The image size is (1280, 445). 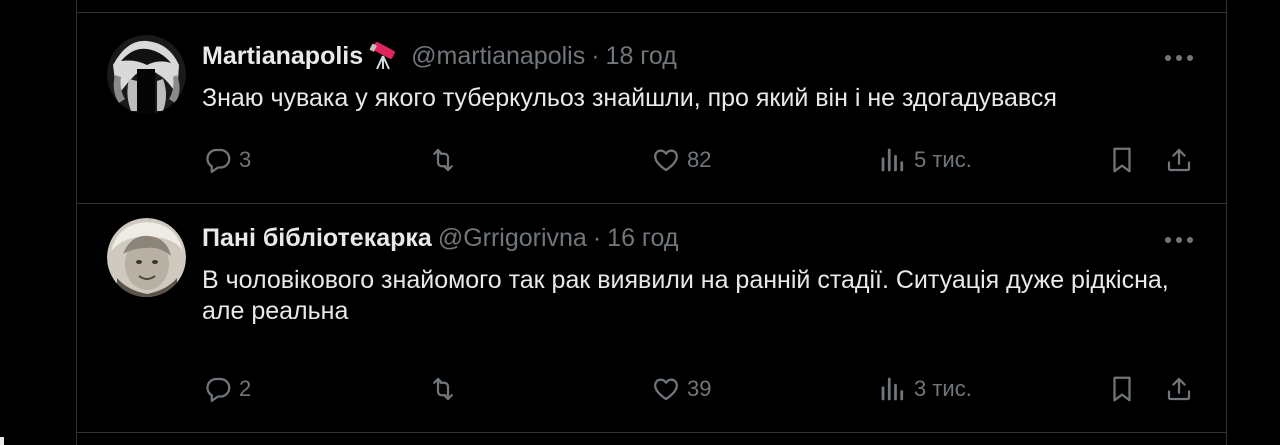 What do you see at coordinates (512, 238) in the screenshot?
I see `user-handle: @Grrigorivna` at bounding box center [512, 238].